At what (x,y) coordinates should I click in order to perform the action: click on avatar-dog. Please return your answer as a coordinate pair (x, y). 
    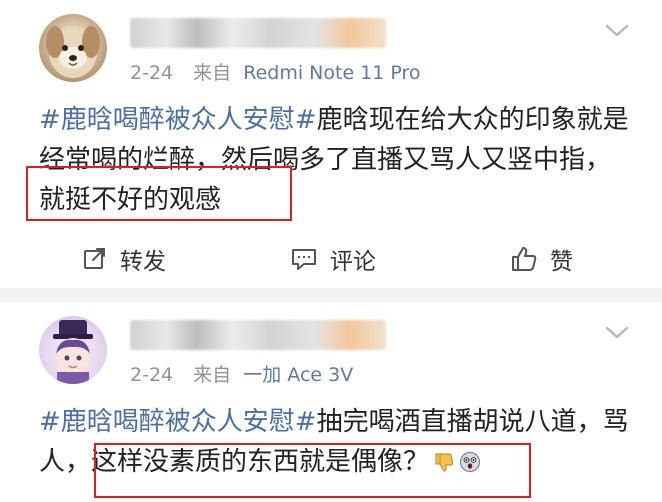
    Looking at the image, I should click on (73, 48).